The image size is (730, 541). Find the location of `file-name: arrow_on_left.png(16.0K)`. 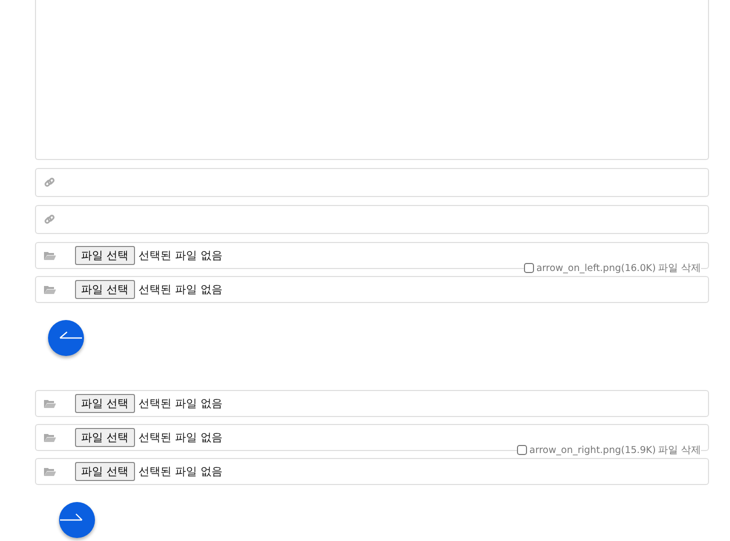

file-name: arrow_on_left.png(16.0K) is located at coordinates (596, 268).